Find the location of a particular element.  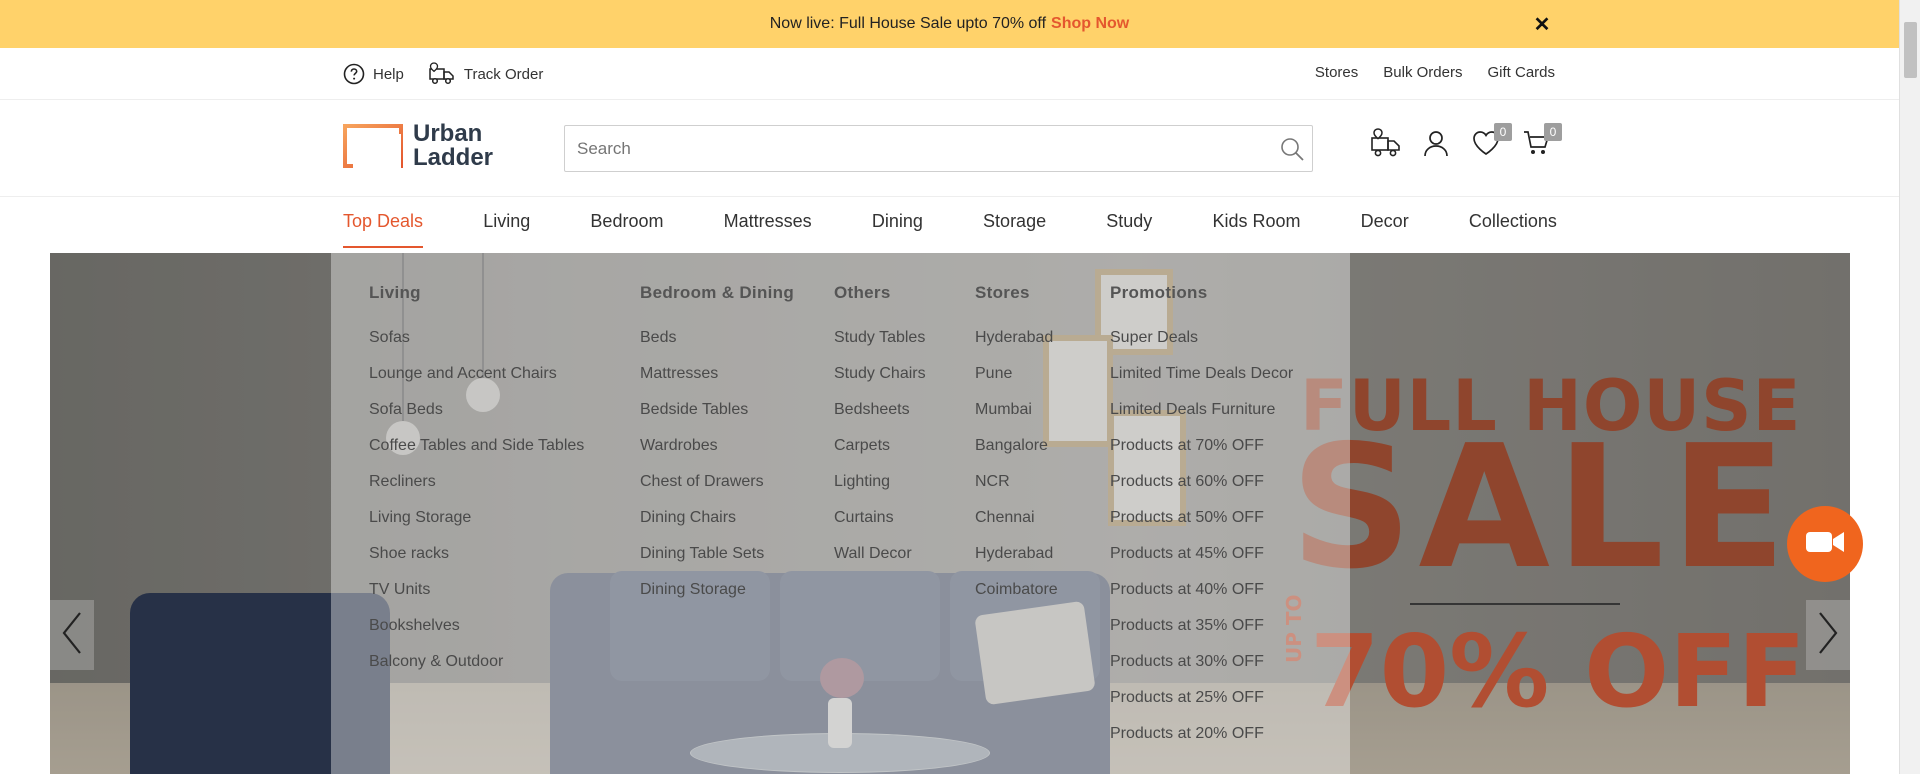

user-icon is located at coordinates (1436, 145).